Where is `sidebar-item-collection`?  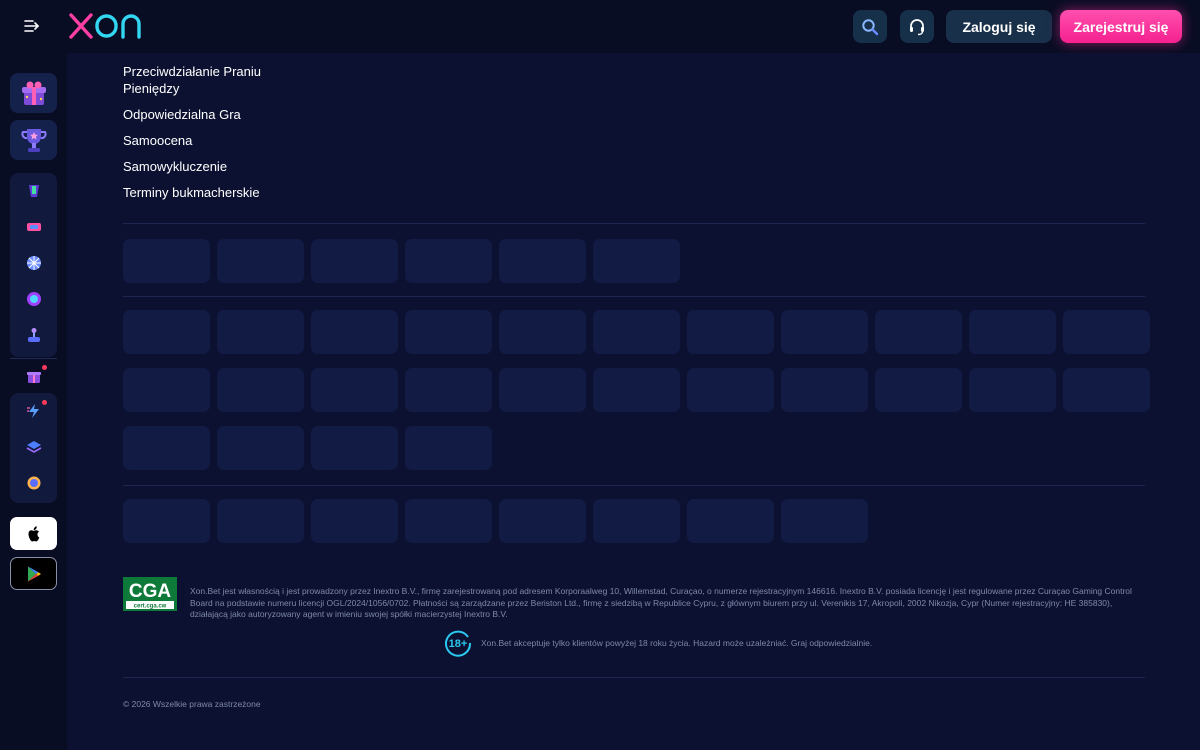
sidebar-item-collection is located at coordinates (33, 447).